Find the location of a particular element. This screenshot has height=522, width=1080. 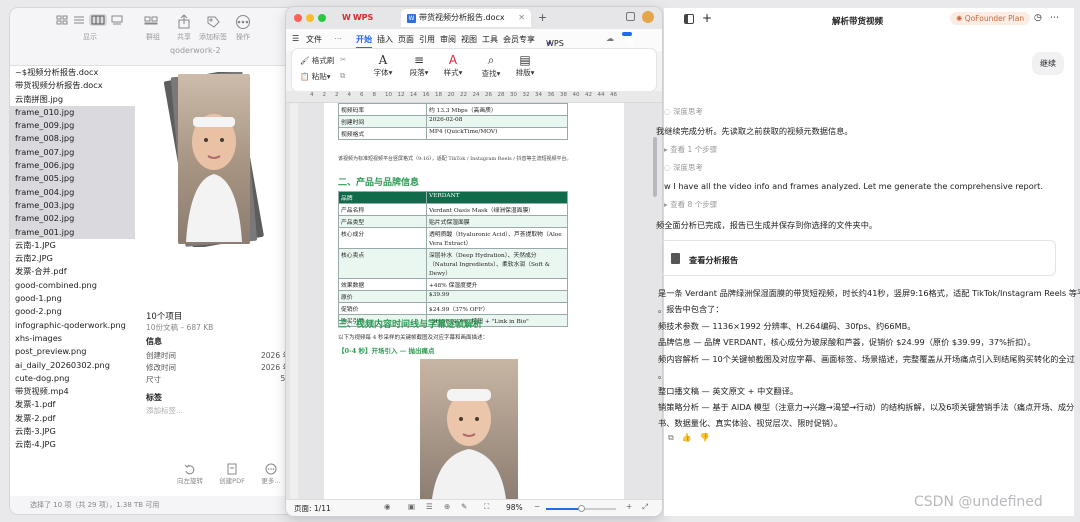

file-item: 云南-4.JPG is located at coordinates (72, 444).